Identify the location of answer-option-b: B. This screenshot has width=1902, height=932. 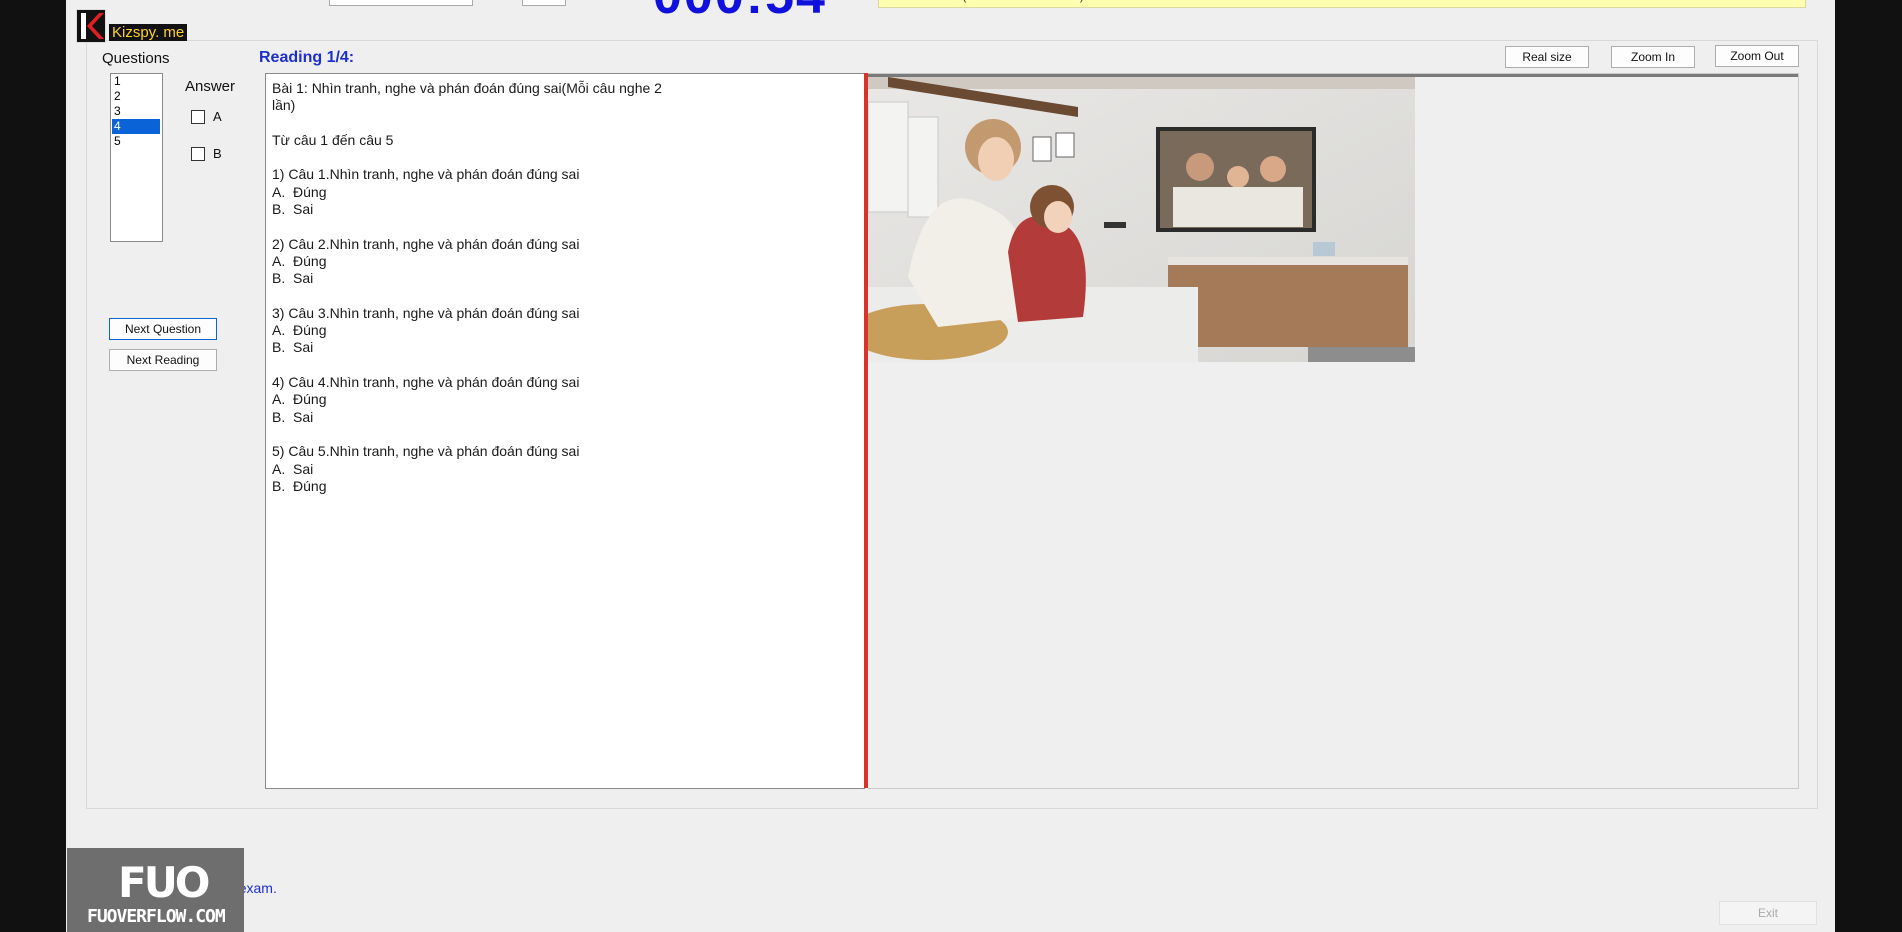
(206, 153).